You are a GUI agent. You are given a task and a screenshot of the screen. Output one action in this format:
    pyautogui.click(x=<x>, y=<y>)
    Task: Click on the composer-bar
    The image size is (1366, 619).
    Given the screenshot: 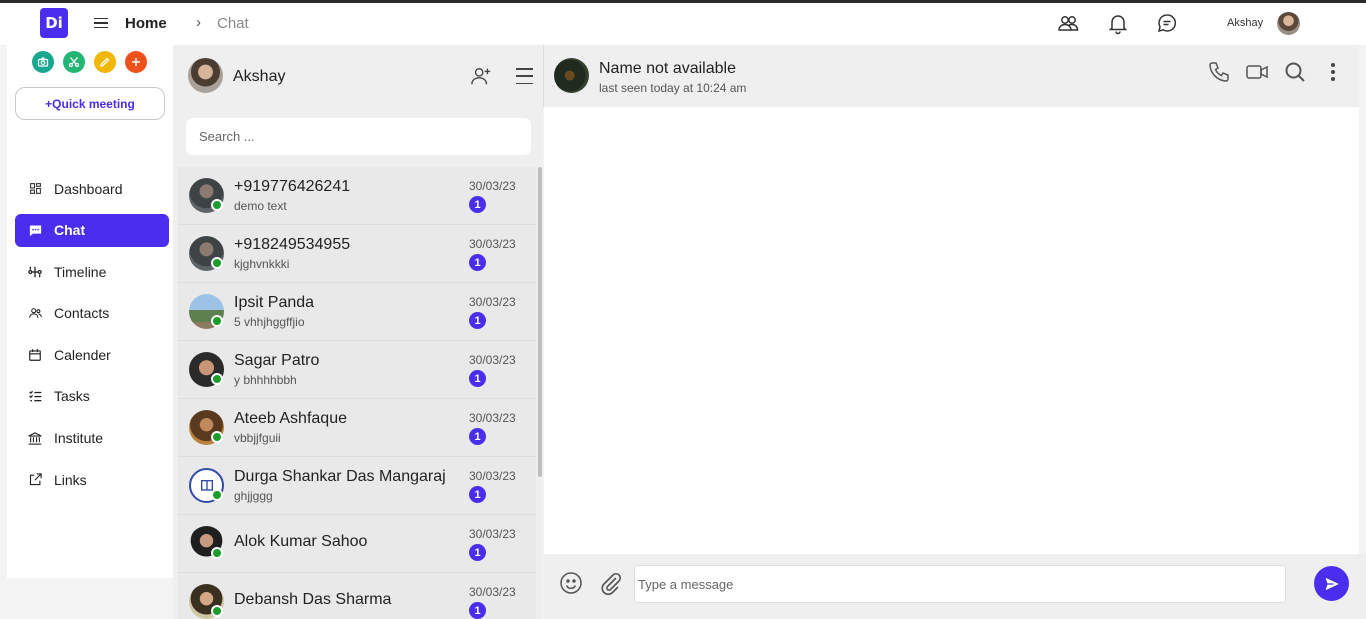 What is the action you would take?
    pyautogui.click(x=955, y=586)
    